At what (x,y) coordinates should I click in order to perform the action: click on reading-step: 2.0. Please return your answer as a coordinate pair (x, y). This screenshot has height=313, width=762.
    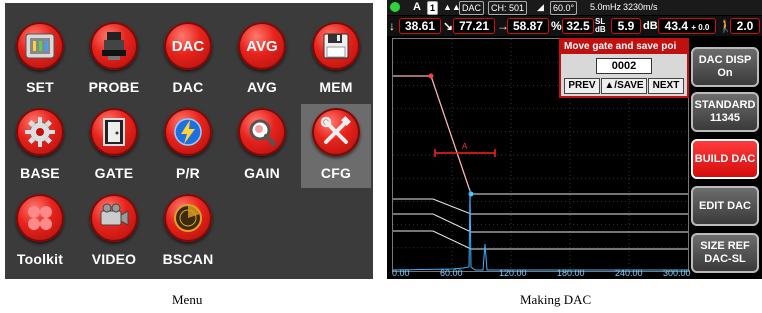
    Looking at the image, I should click on (745, 26).